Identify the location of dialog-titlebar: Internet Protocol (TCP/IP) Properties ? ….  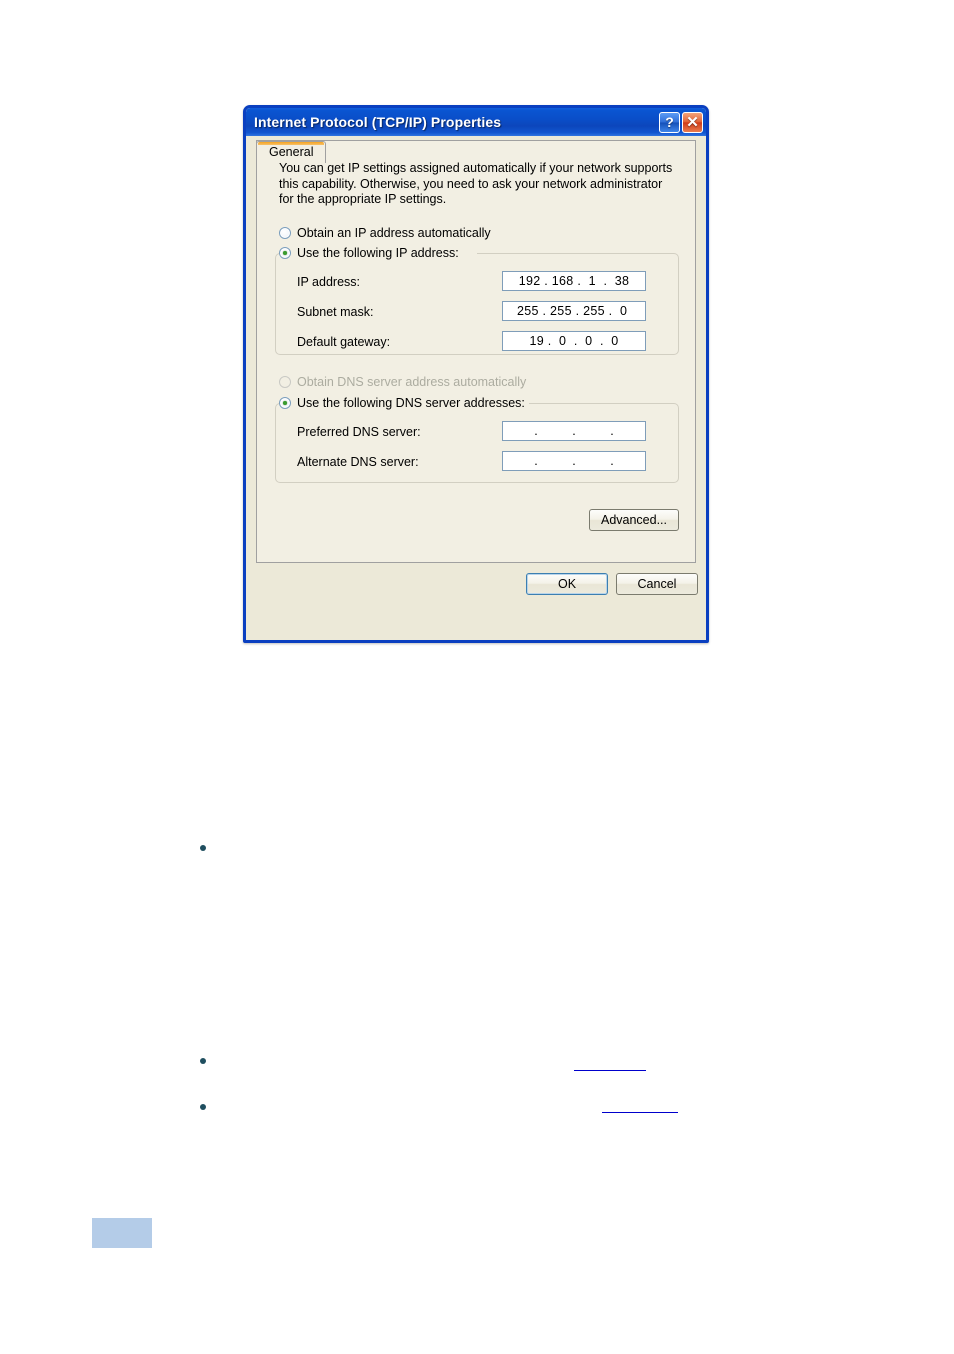
(476, 122).